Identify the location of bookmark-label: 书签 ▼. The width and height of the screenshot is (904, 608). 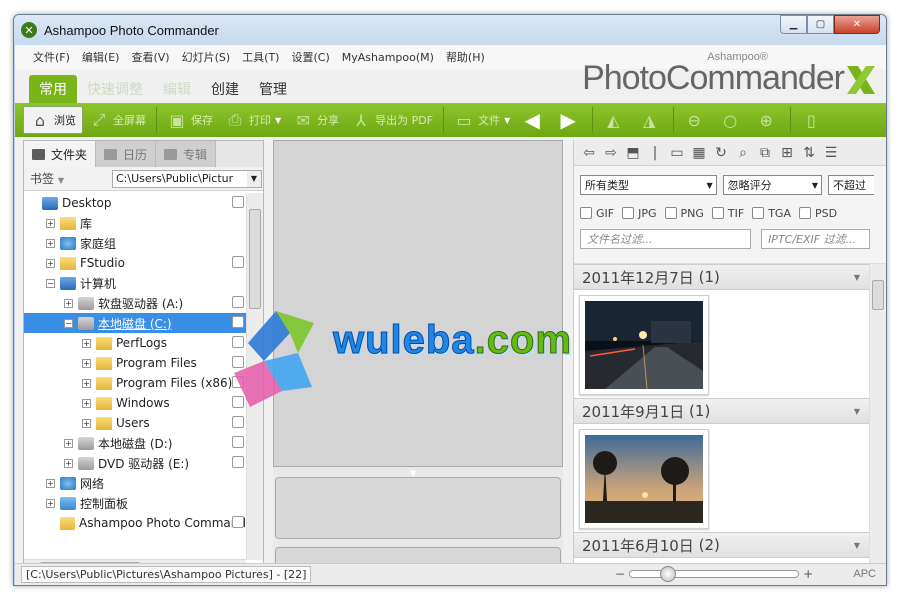
(71, 178).